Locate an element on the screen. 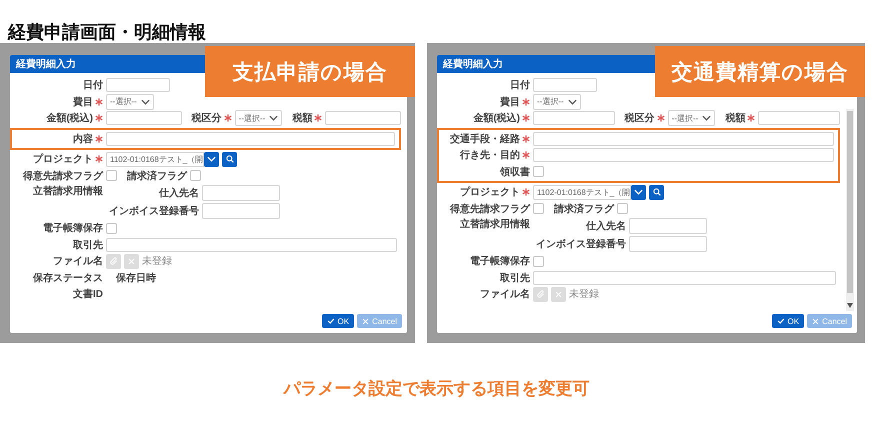  arrow-down-icon is located at coordinates (850, 305).